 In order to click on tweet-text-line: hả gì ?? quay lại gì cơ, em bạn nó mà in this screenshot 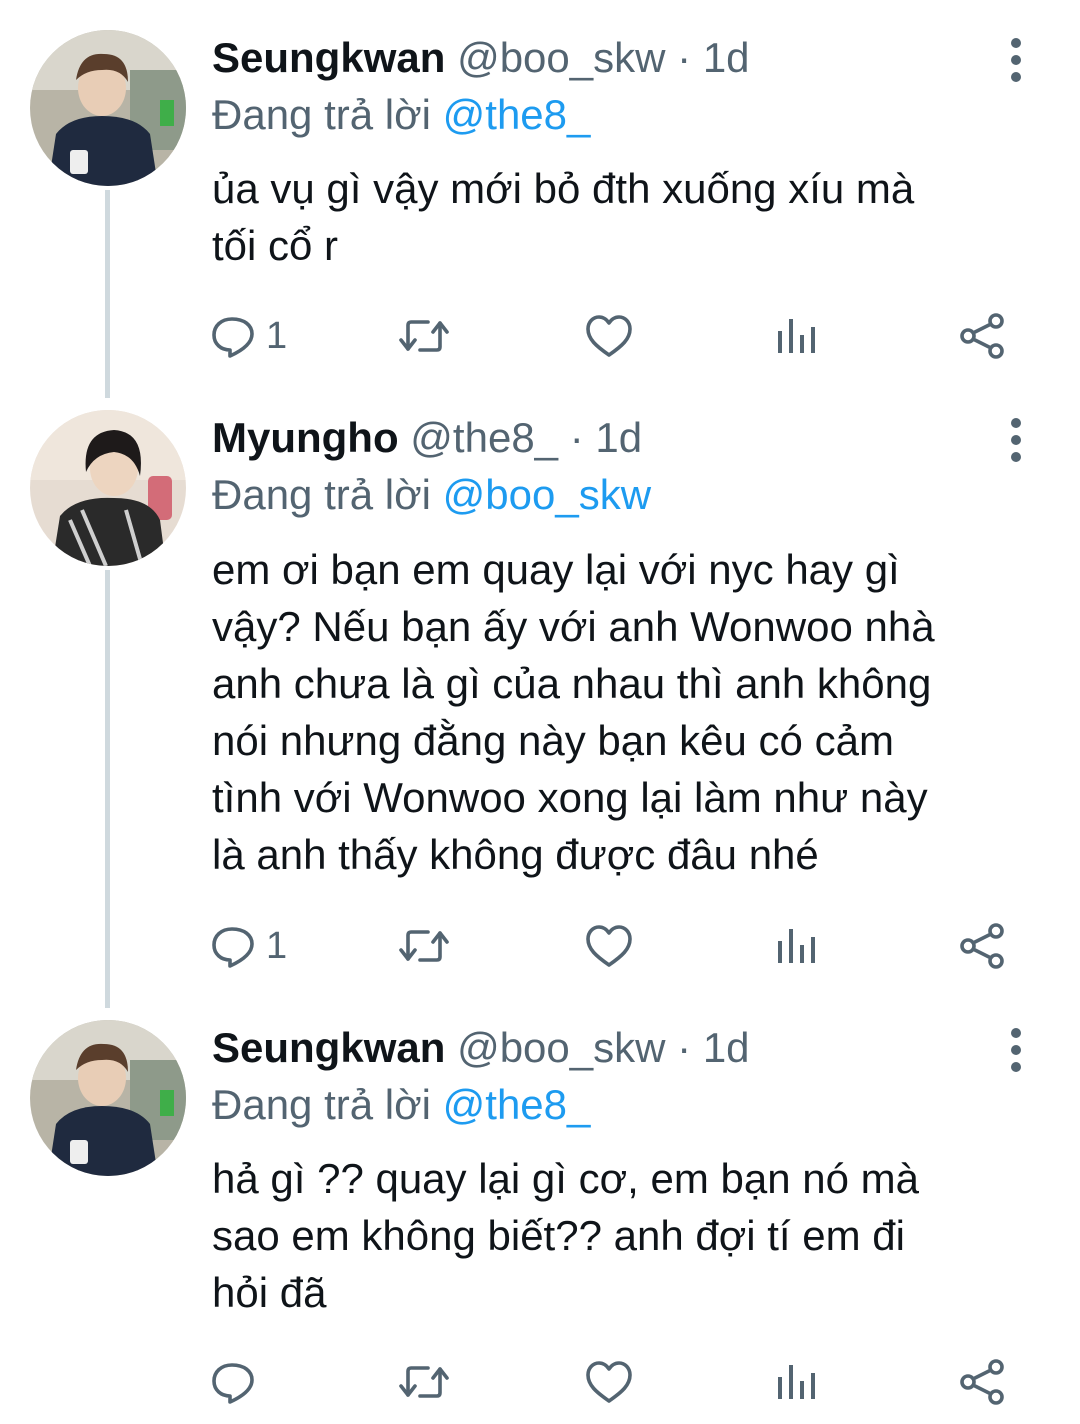, I will do `click(565, 1178)`.